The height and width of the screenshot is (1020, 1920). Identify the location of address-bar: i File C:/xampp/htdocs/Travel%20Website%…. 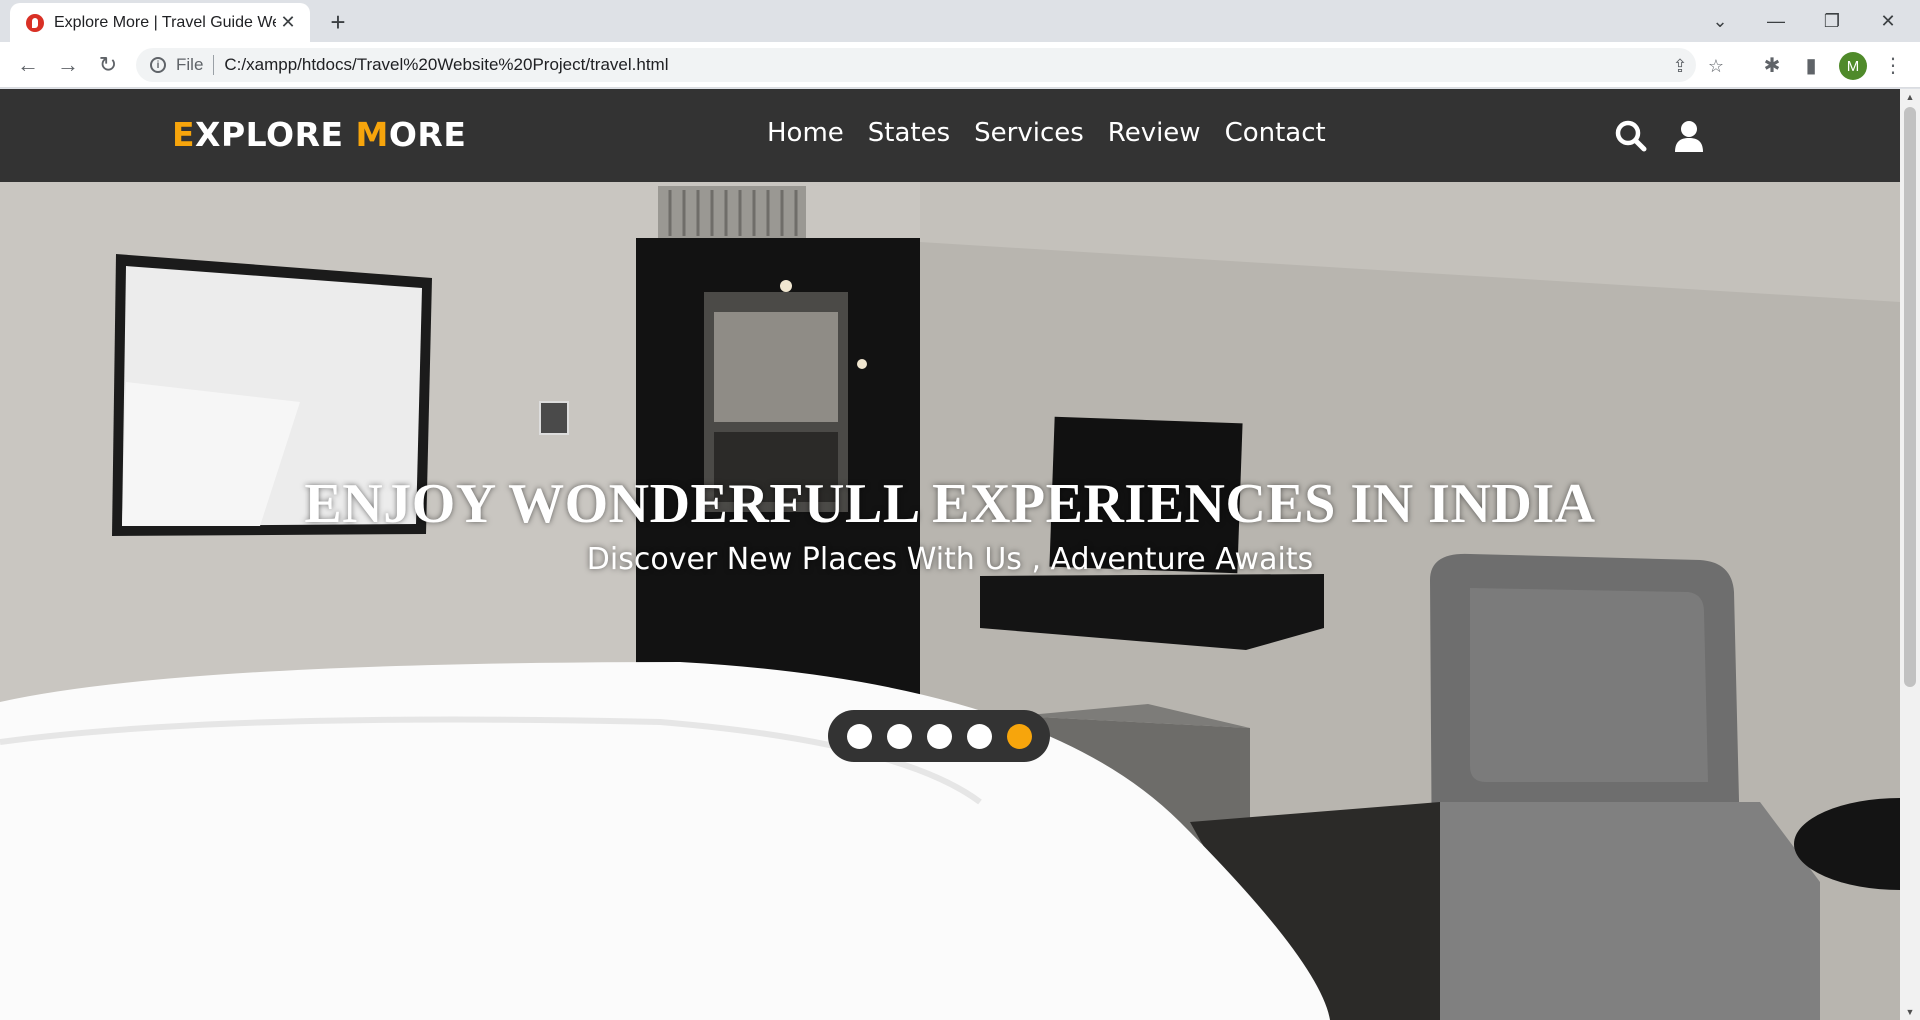
(930, 65).